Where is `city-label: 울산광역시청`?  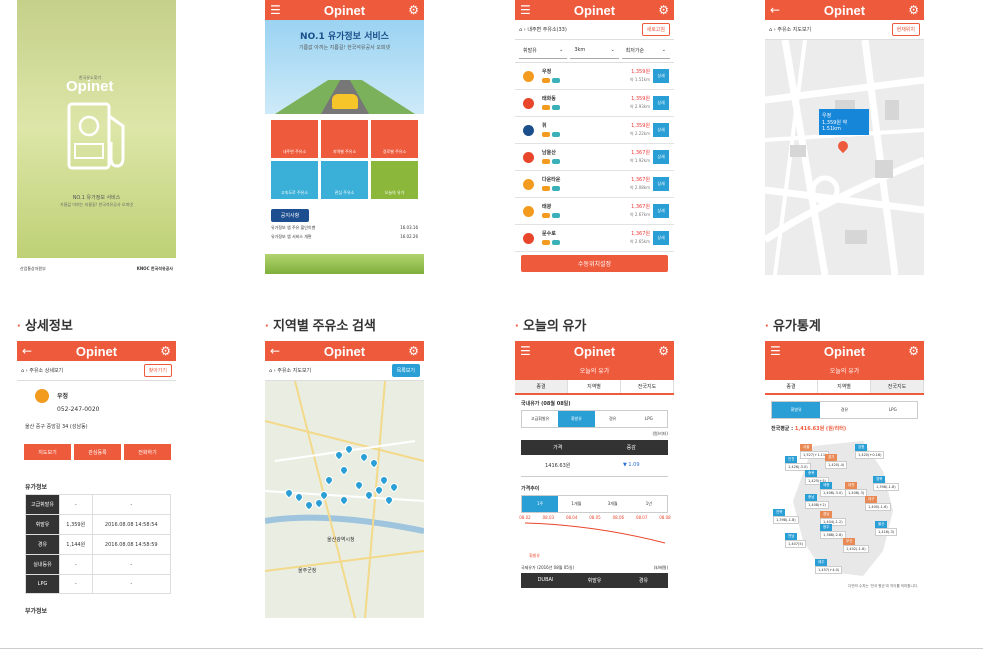 city-label: 울산광역시청 is located at coordinates (341, 540).